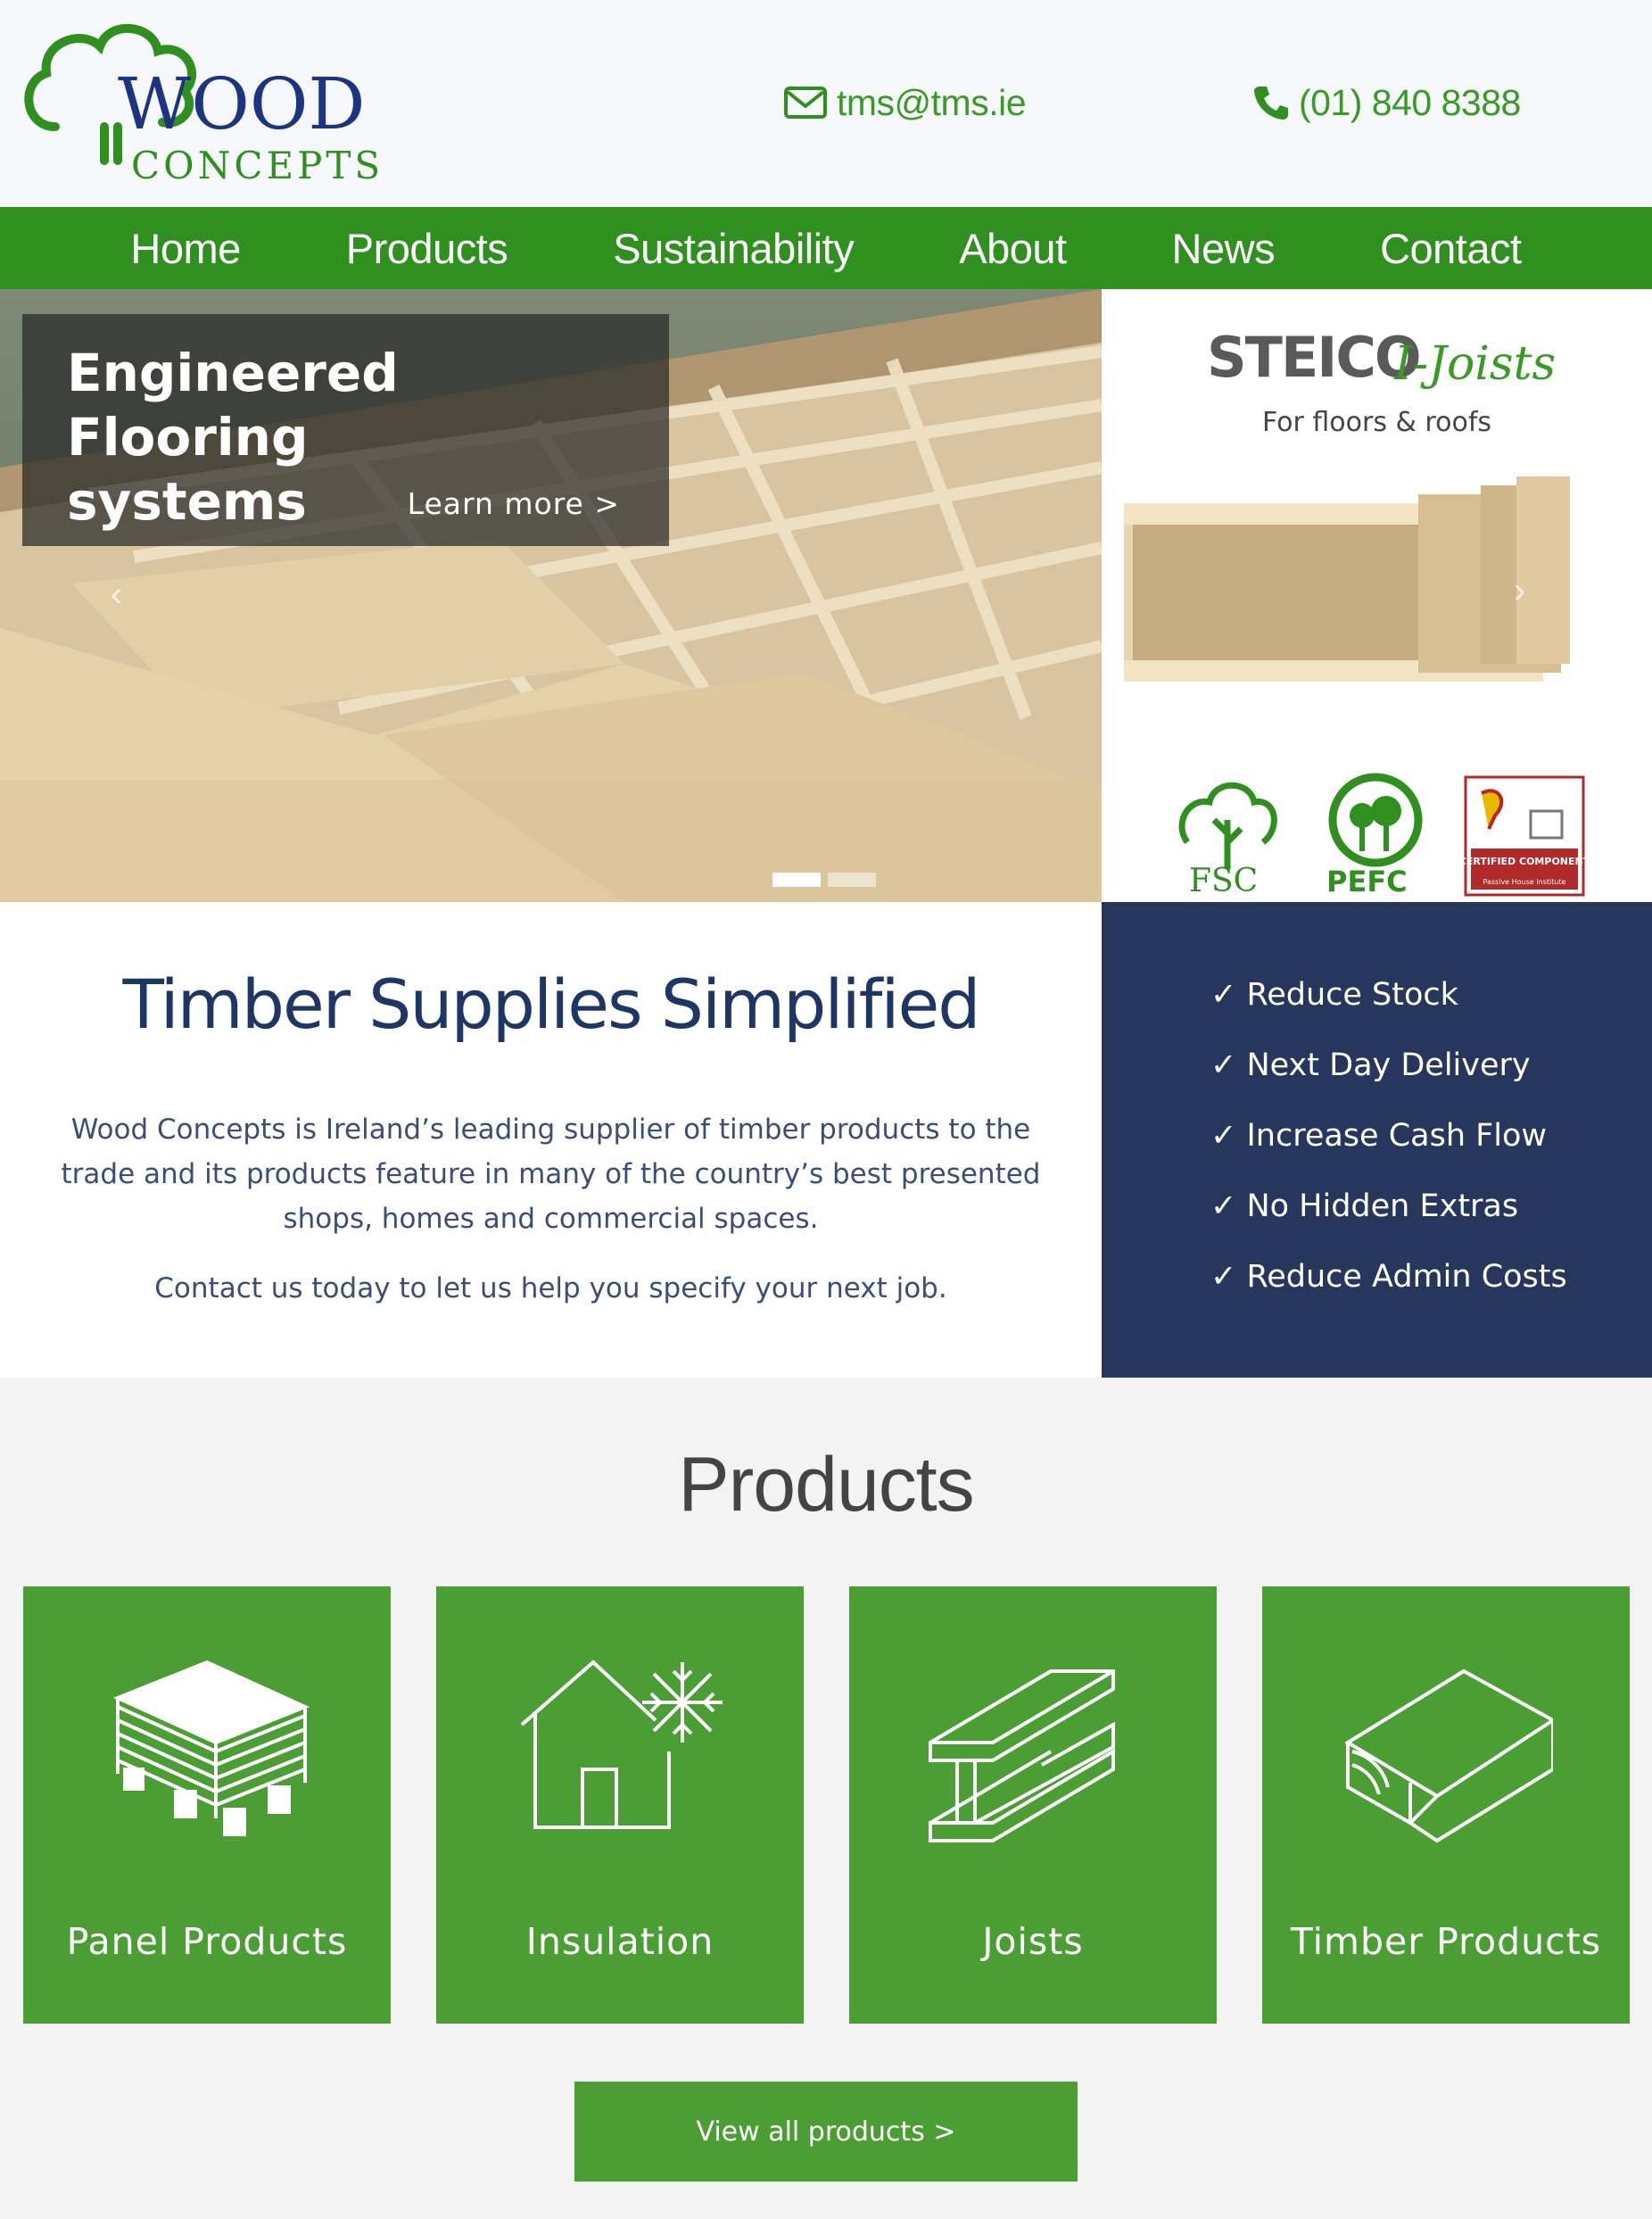  Describe the element at coordinates (117, 595) in the screenshot. I see `carousel-prev-icon: ‹` at that location.